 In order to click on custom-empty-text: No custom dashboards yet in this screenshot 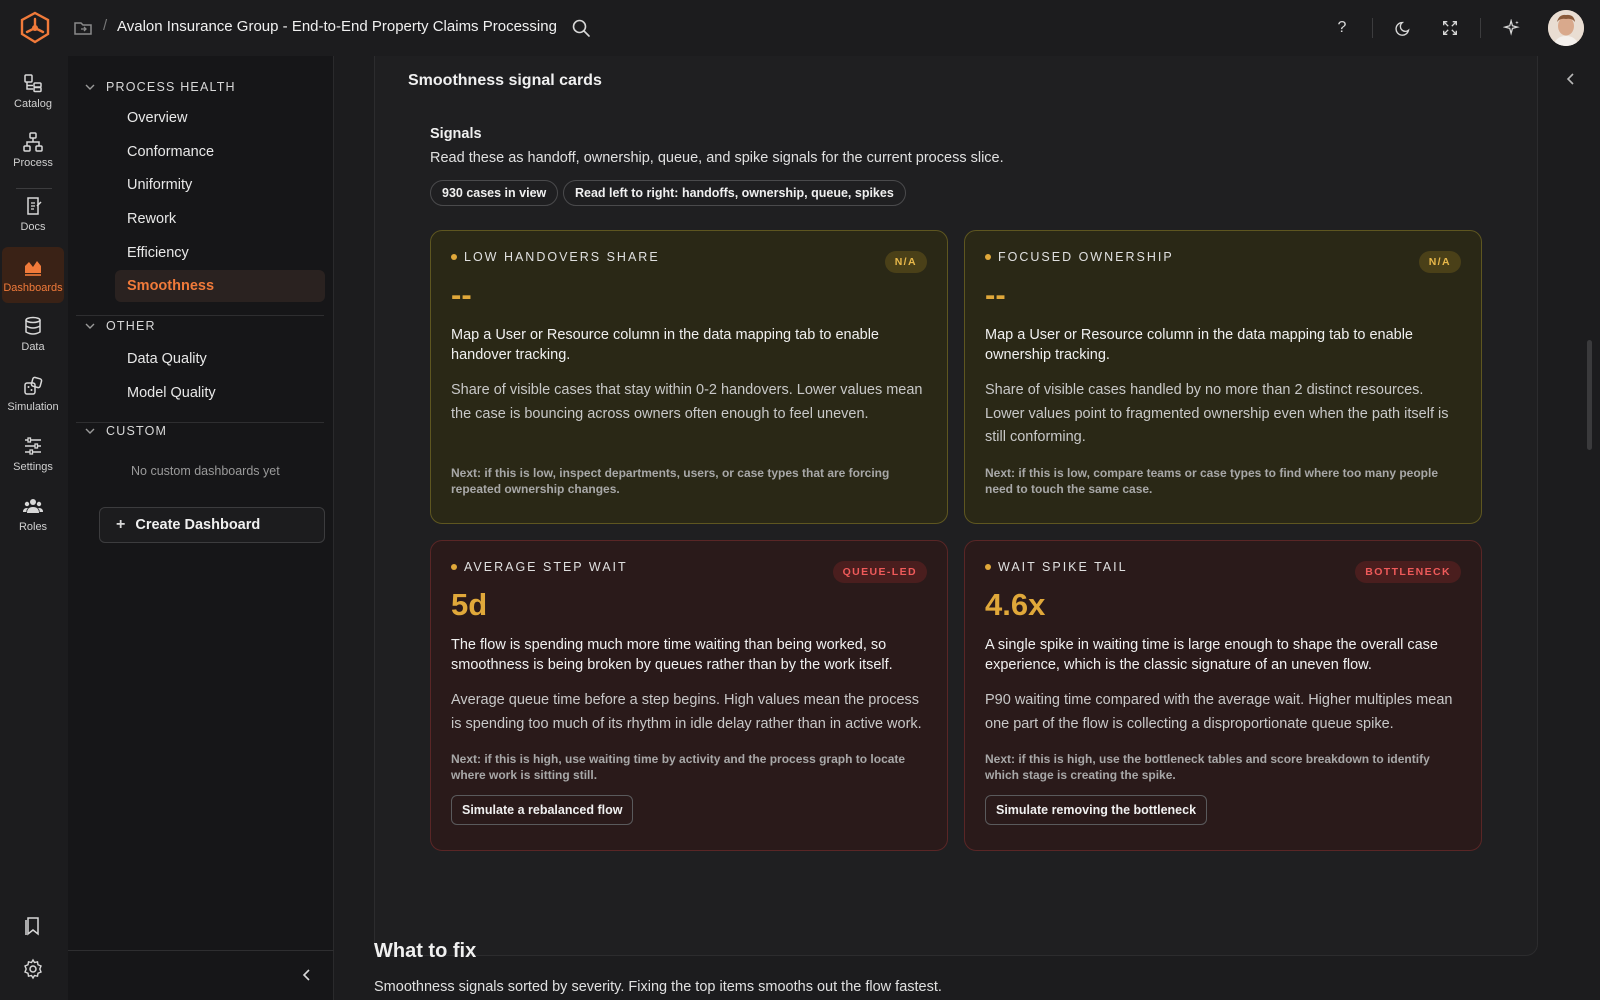, I will do `click(205, 471)`.